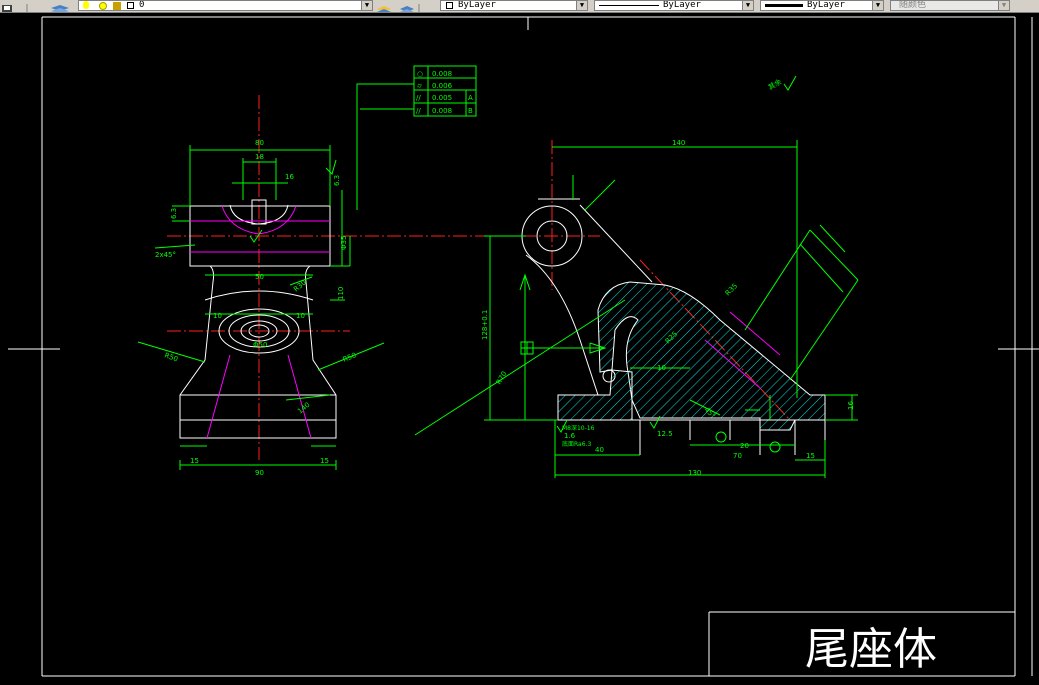 The width and height of the screenshot is (1039, 685). Describe the element at coordinates (470, 98) in the screenshot. I see `gdt-datum: A` at that location.